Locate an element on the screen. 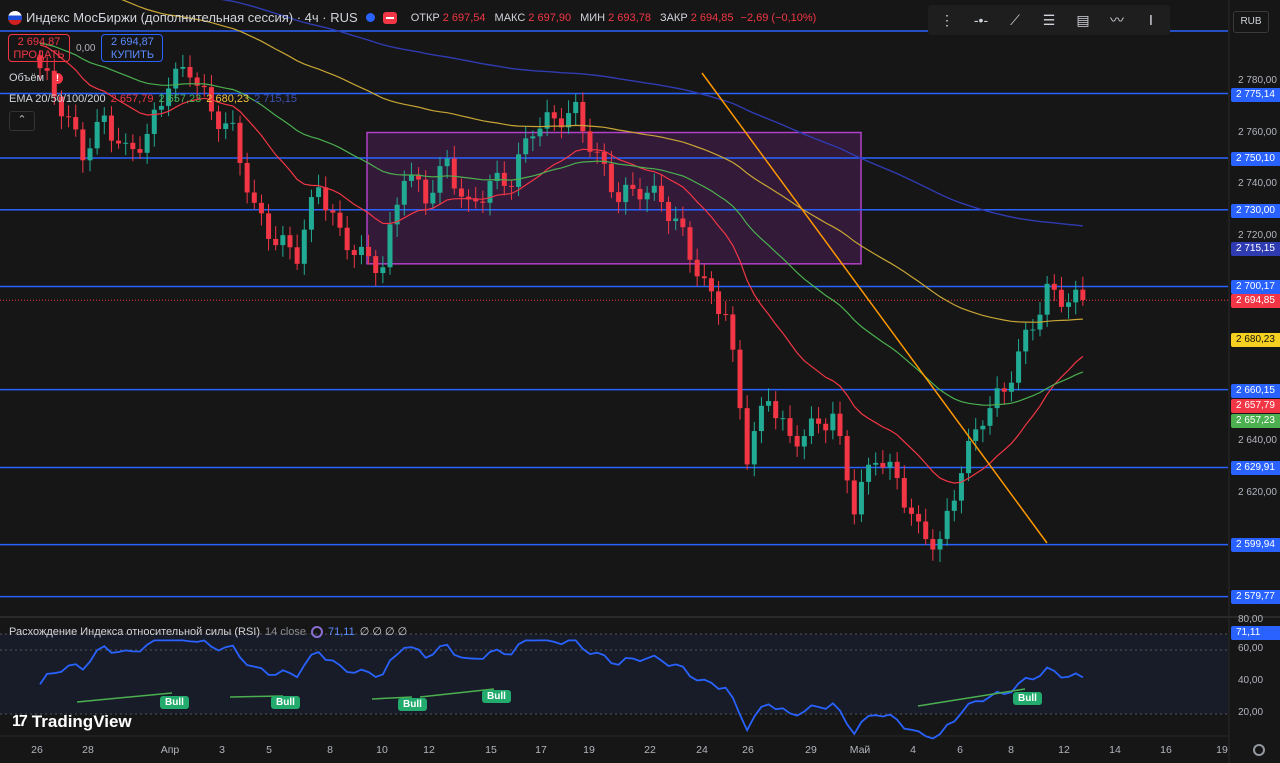  pattern-tool-icon: 〰 is located at coordinates (1117, 20).